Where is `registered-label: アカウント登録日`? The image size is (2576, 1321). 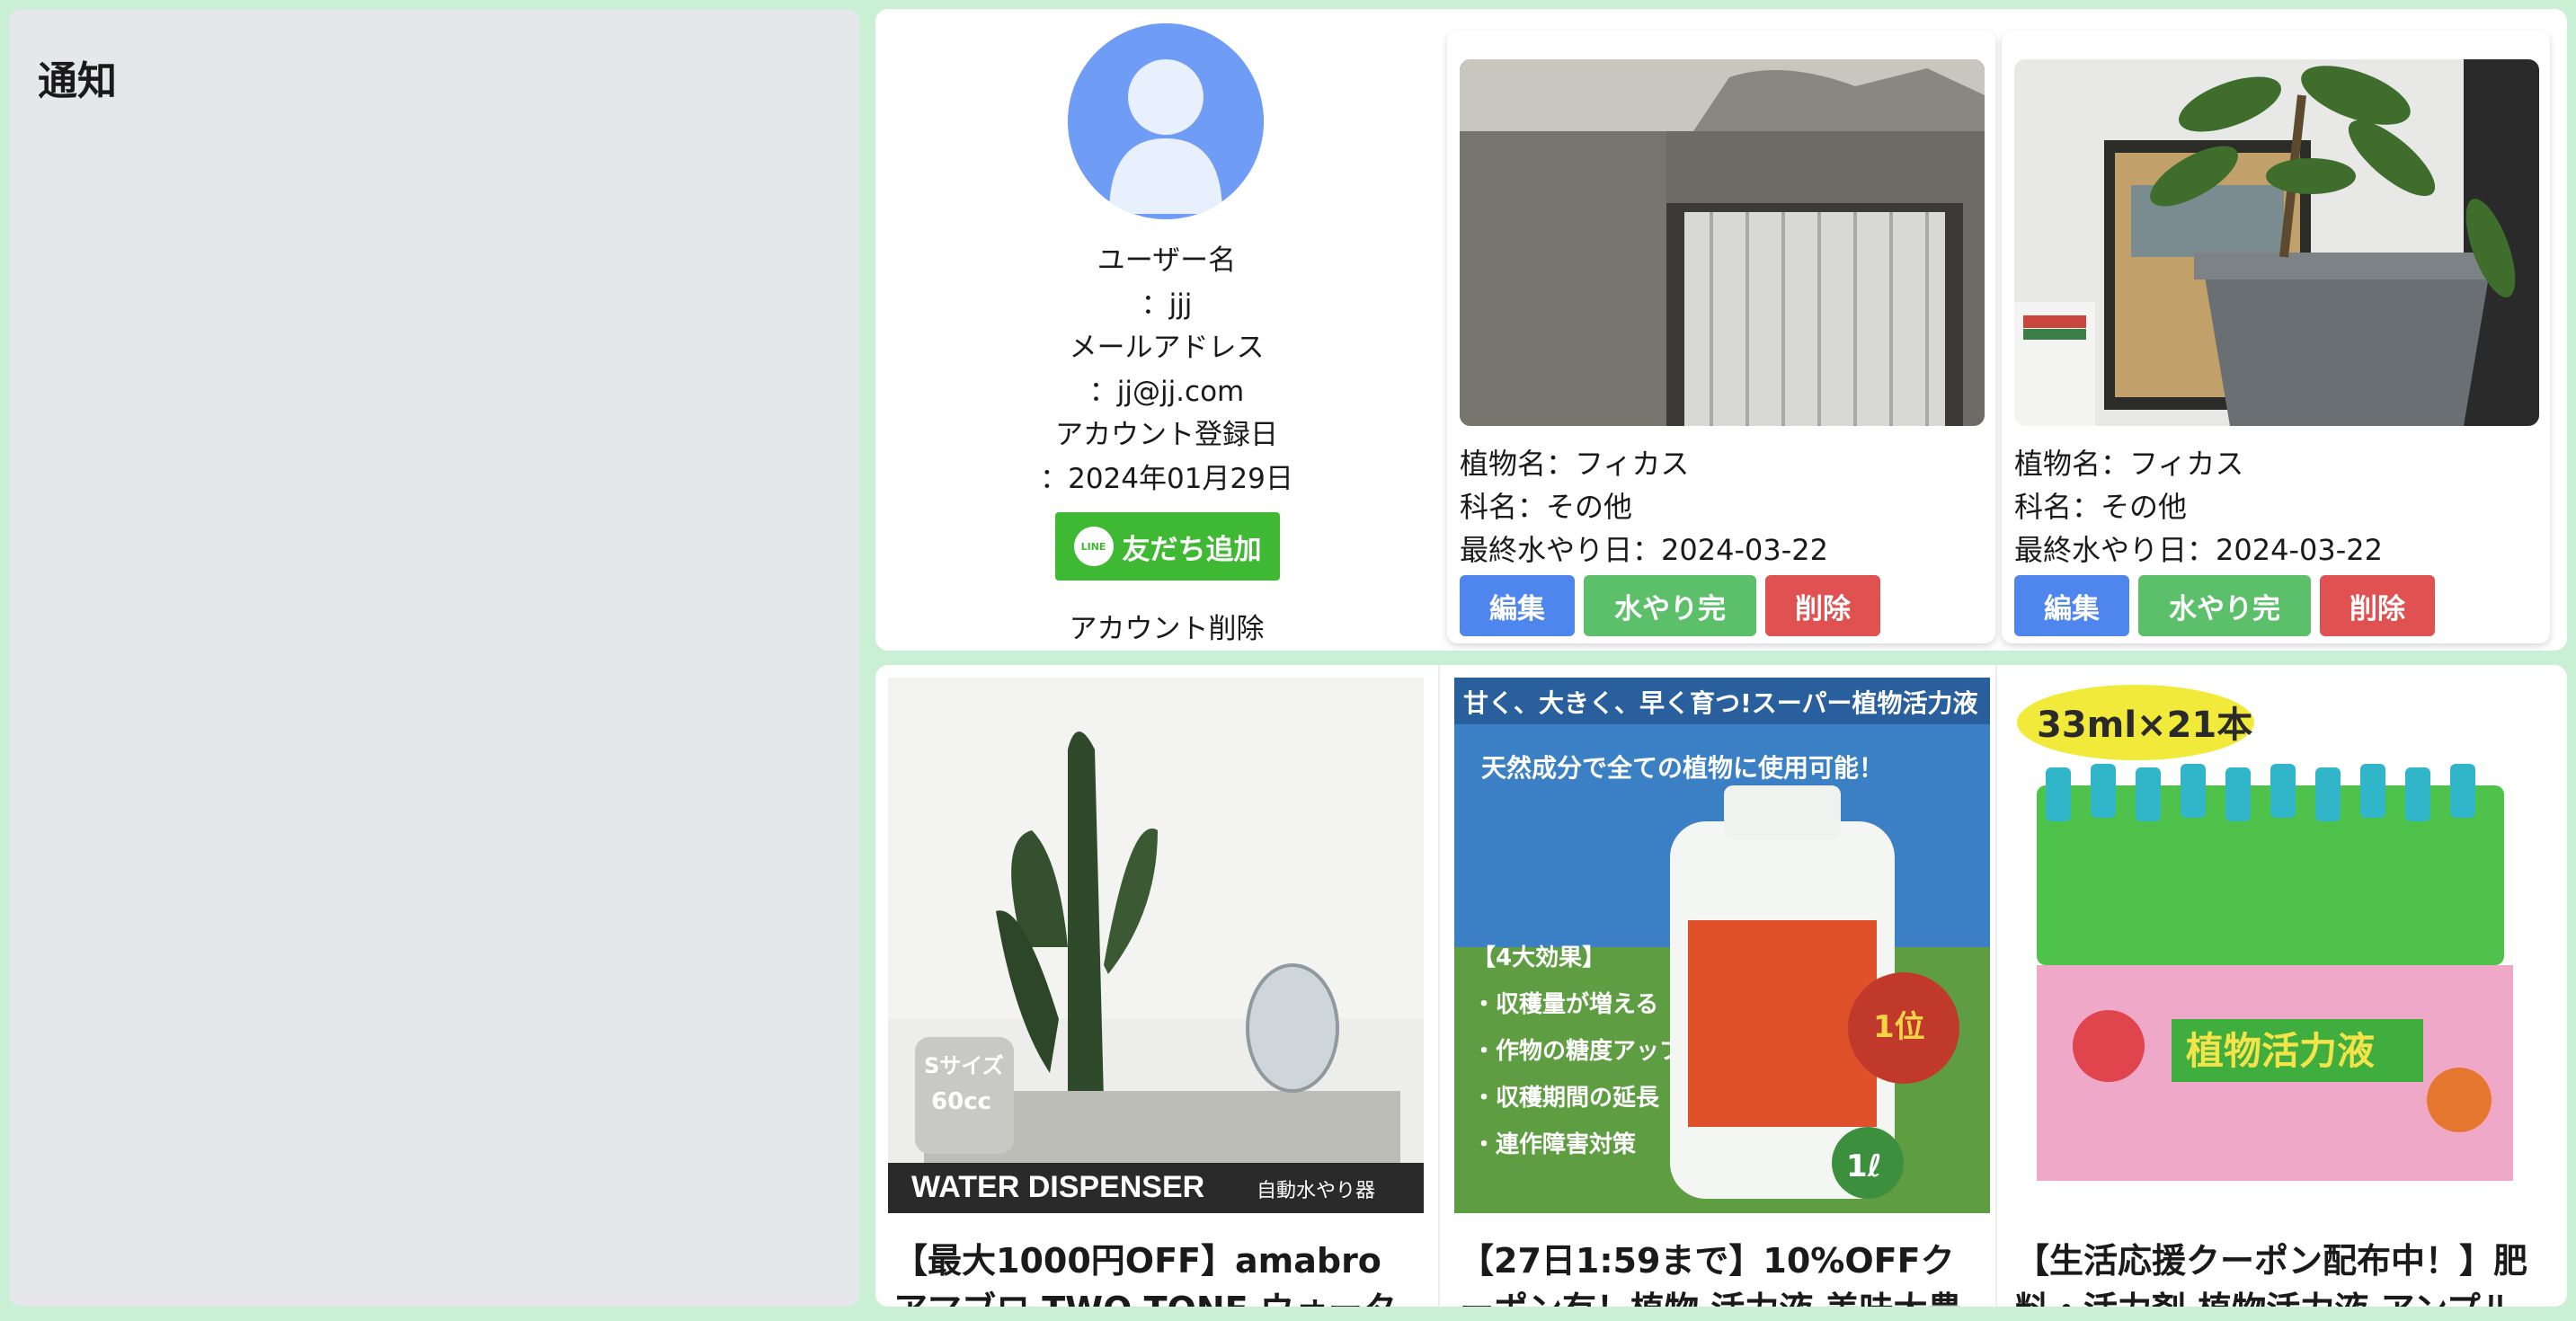 registered-label: アカウント登録日 is located at coordinates (1166, 435).